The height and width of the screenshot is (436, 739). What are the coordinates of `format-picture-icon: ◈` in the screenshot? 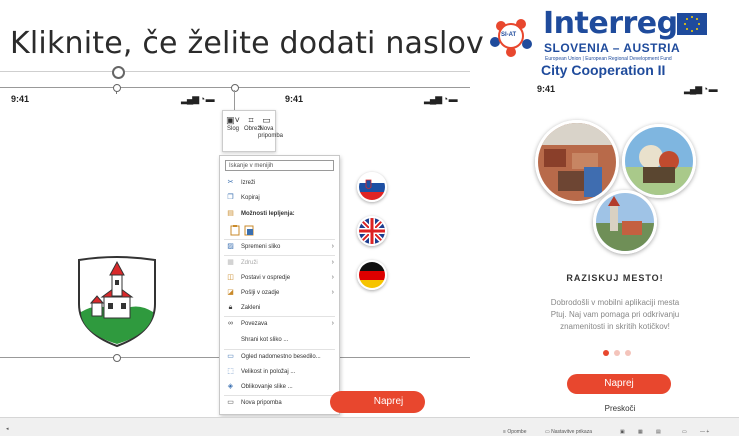 It's located at (230, 386).